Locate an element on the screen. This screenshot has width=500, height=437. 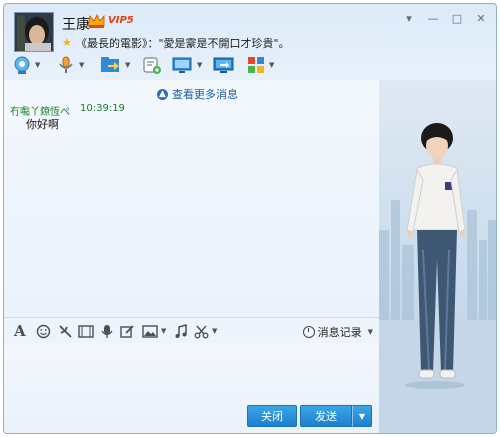
close-window-button: ✕ is located at coordinates (481, 19).